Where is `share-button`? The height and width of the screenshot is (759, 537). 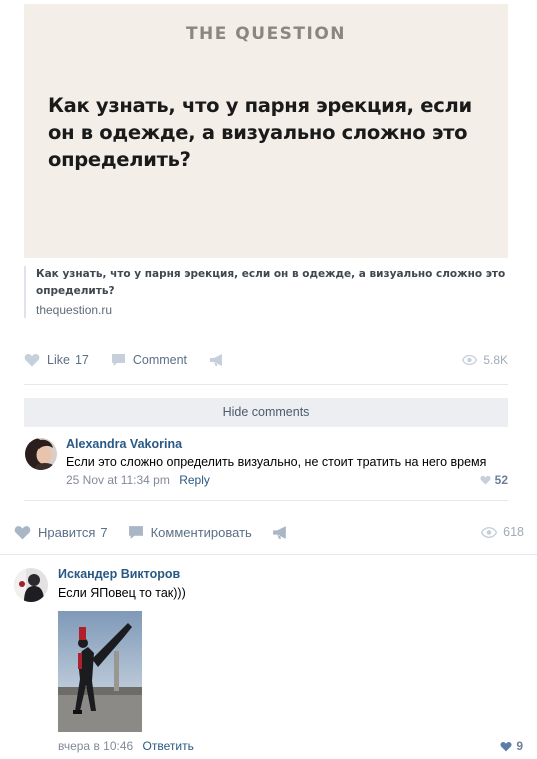
share-button is located at coordinates (220, 360).